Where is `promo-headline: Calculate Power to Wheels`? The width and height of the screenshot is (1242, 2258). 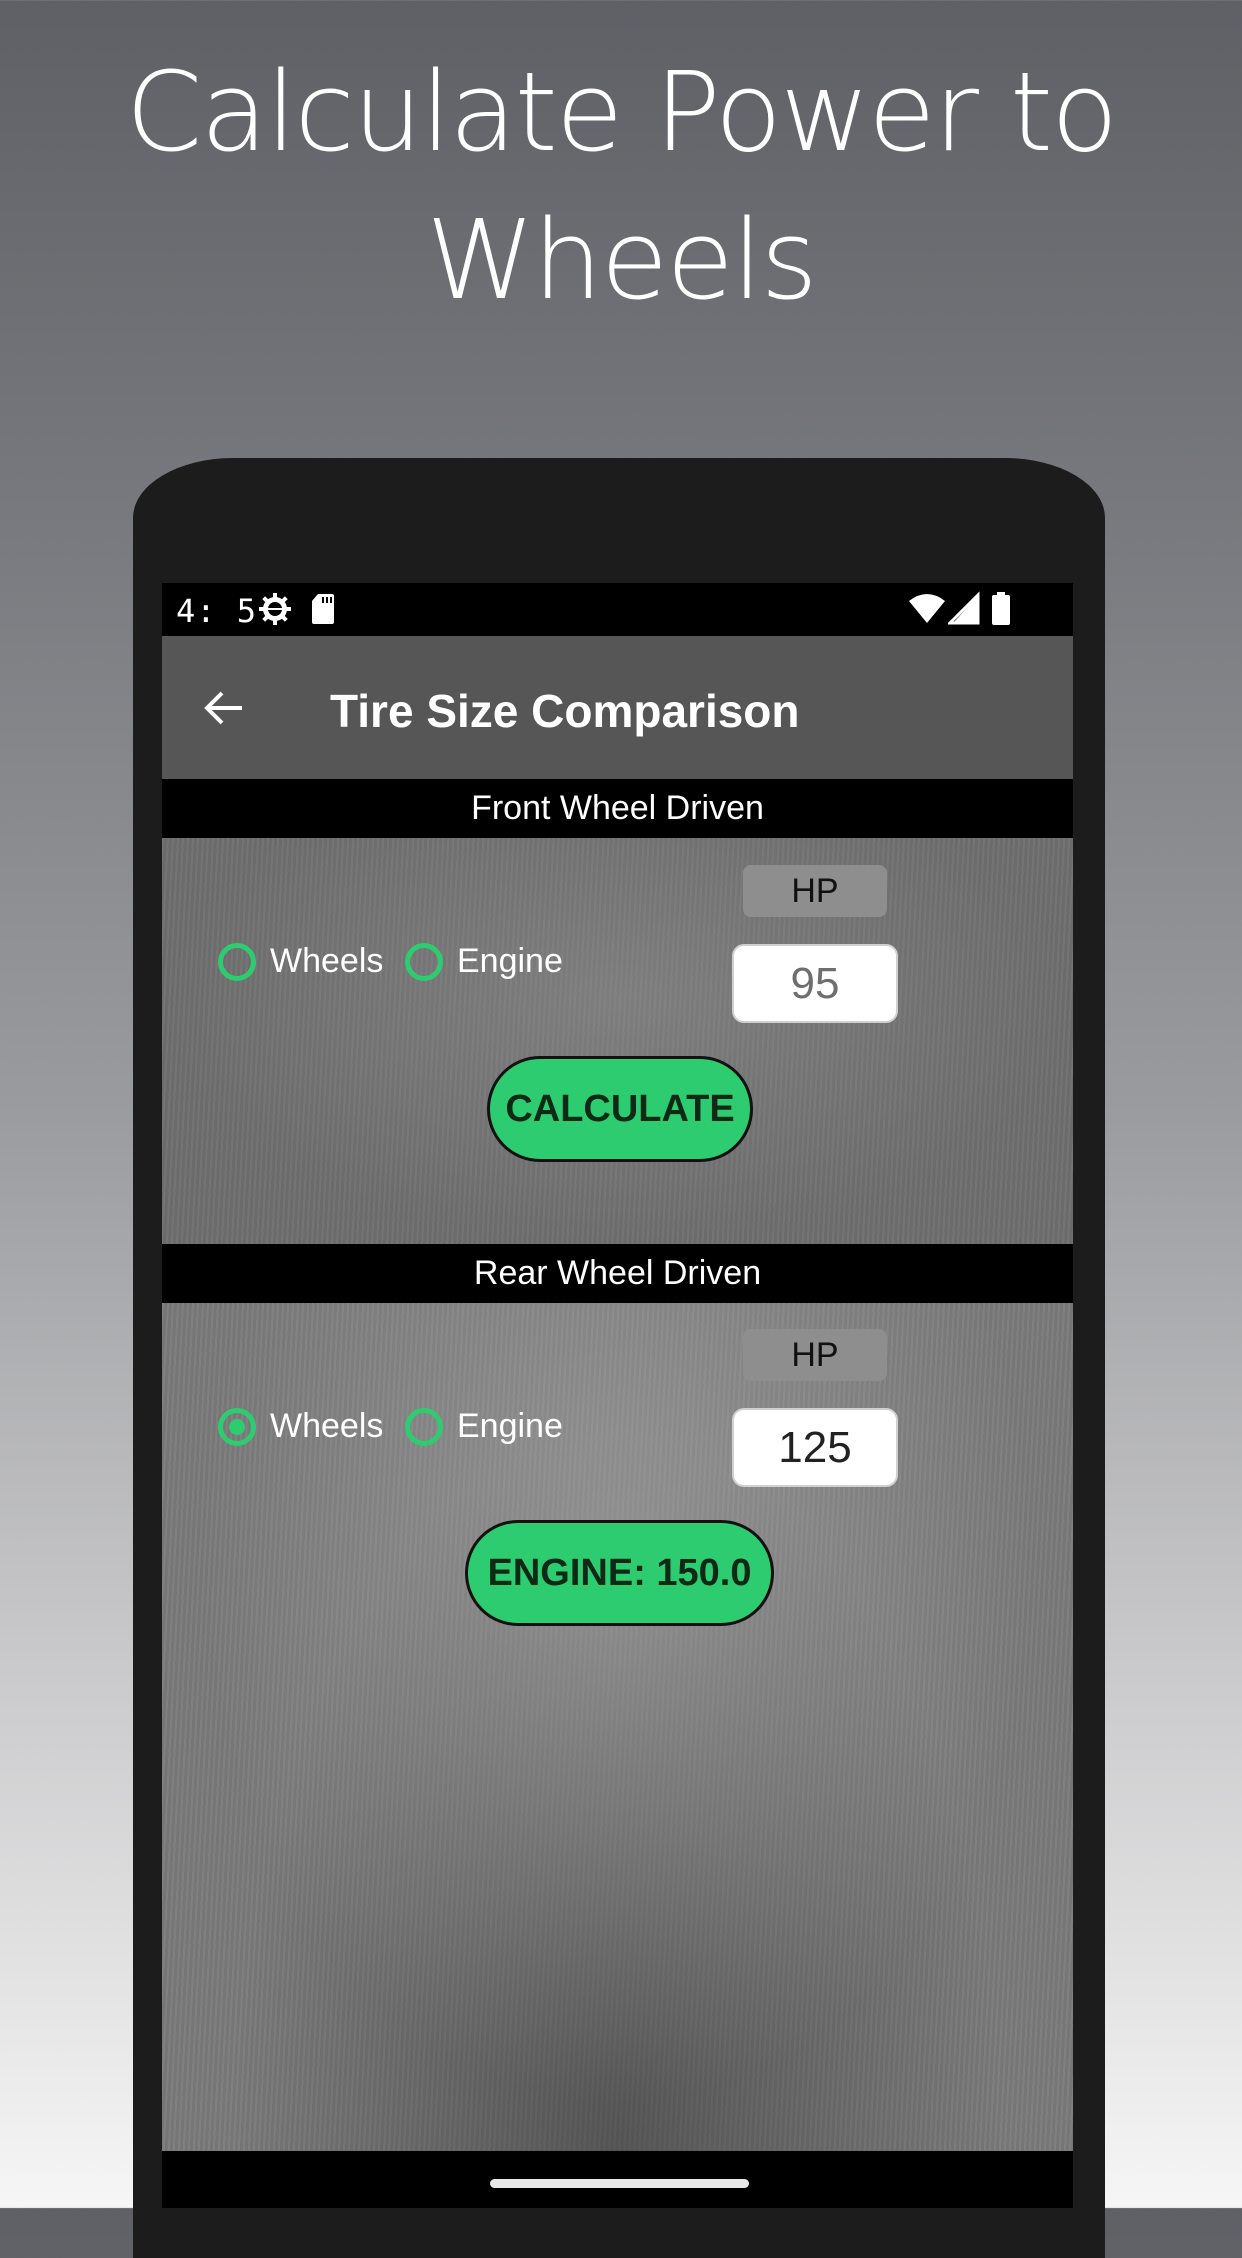 promo-headline: Calculate Power to Wheels is located at coordinates (621, 186).